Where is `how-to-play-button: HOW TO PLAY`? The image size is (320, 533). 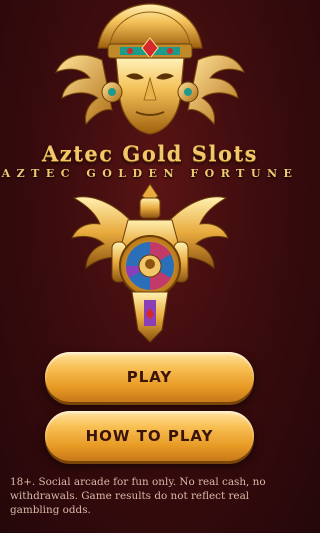
how-to-play-button: HOW TO PLAY is located at coordinates (149, 436).